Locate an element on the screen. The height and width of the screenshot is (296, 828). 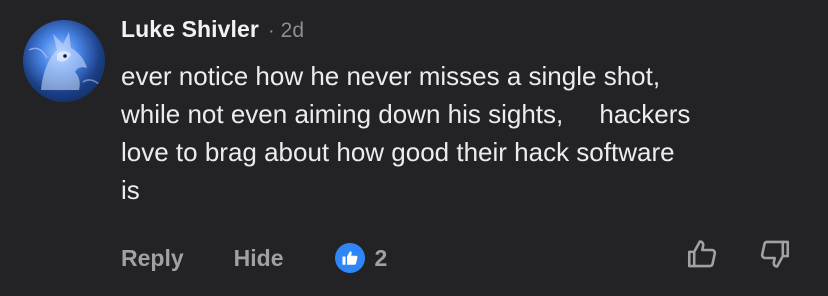
comment-actions: Reply Hide 2 is located at coordinates (254, 258).